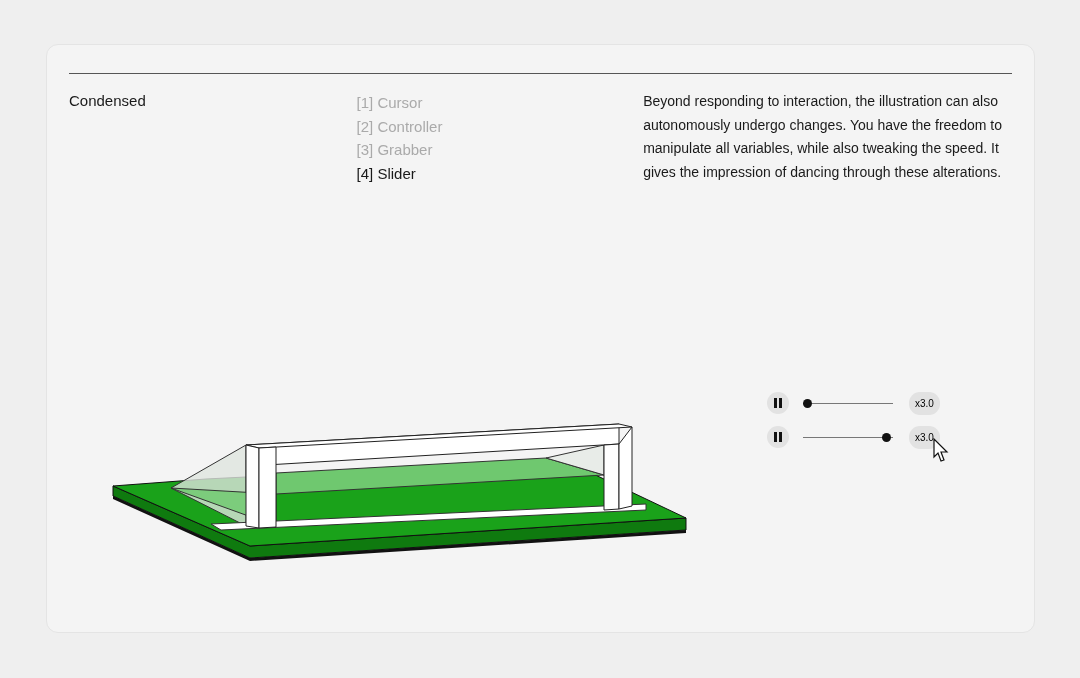  I want to click on pointer-cursor-icon, so click(941, 450).